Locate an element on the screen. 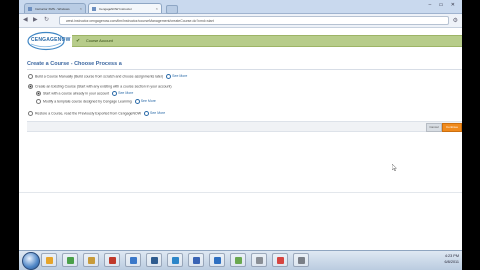 This screenshot has height=270, width=480. page-title: Create a Course - Choose Process a is located at coordinates (74, 64).